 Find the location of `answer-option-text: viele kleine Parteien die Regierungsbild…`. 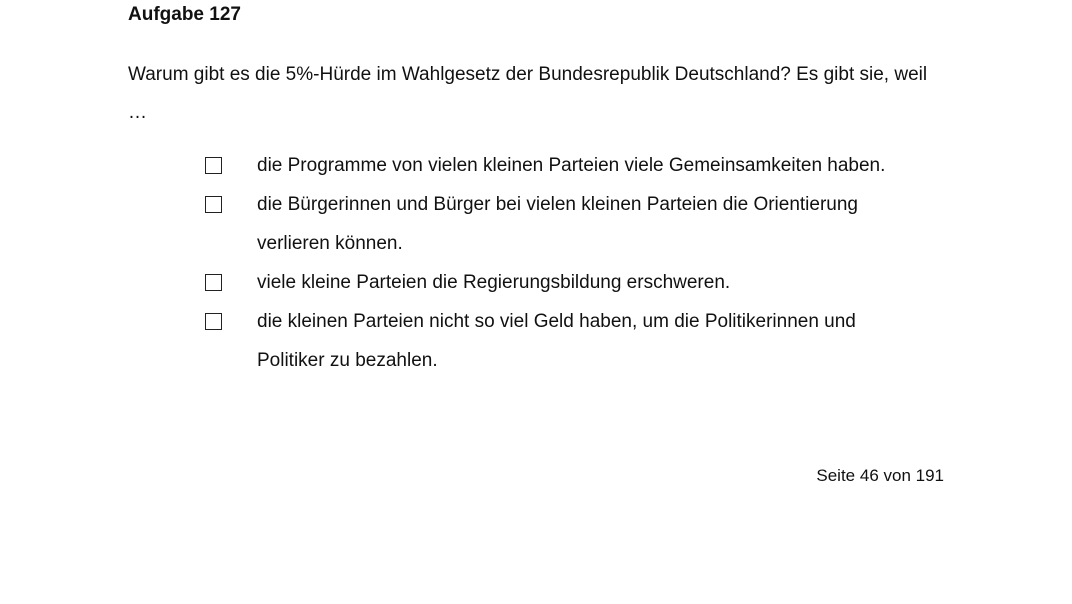

answer-option-text: viele kleine Parteien die Regierungsbild… is located at coordinates (494, 282).